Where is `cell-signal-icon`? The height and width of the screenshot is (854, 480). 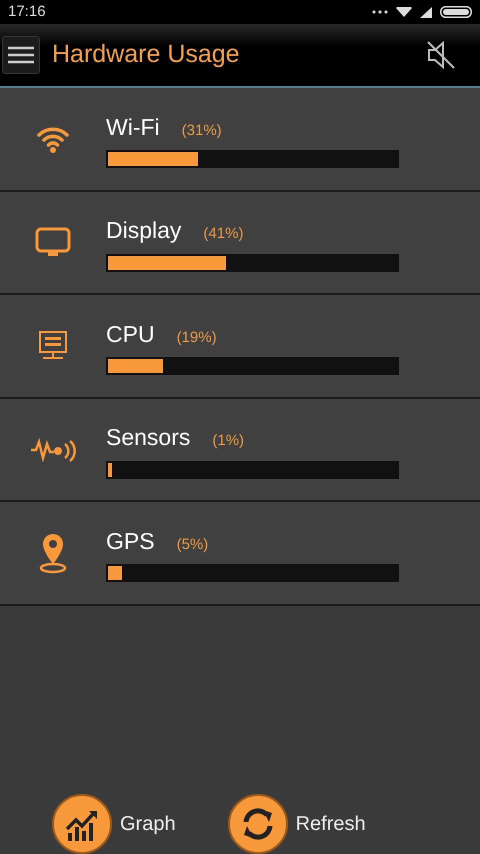
cell-signal-icon is located at coordinates (426, 12).